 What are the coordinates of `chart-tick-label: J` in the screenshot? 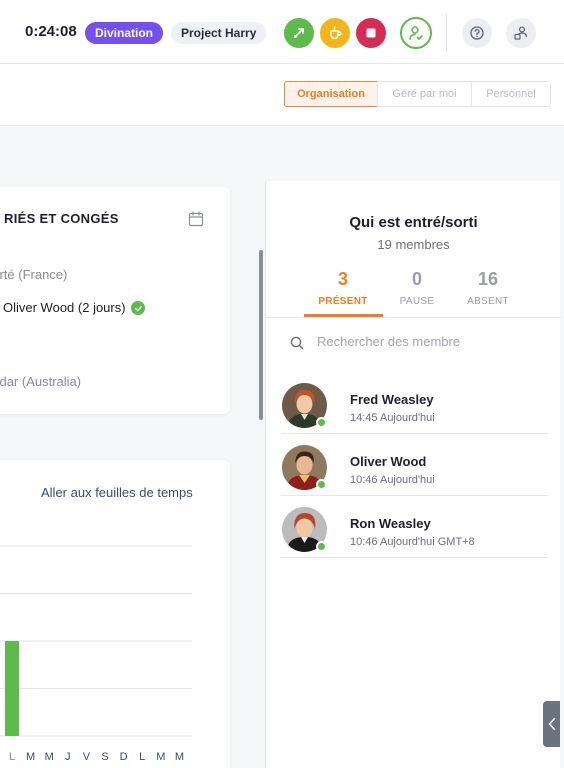 It's located at (68, 757).